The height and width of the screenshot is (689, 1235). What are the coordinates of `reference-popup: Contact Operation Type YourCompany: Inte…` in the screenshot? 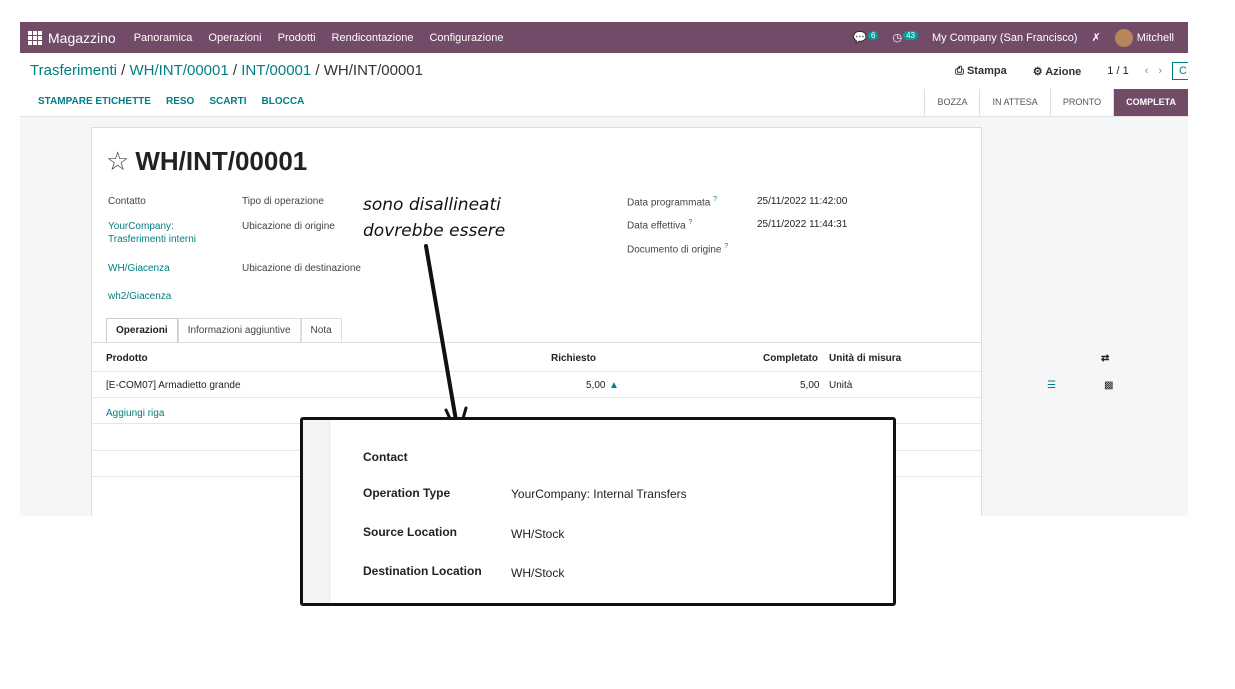 It's located at (598, 511).